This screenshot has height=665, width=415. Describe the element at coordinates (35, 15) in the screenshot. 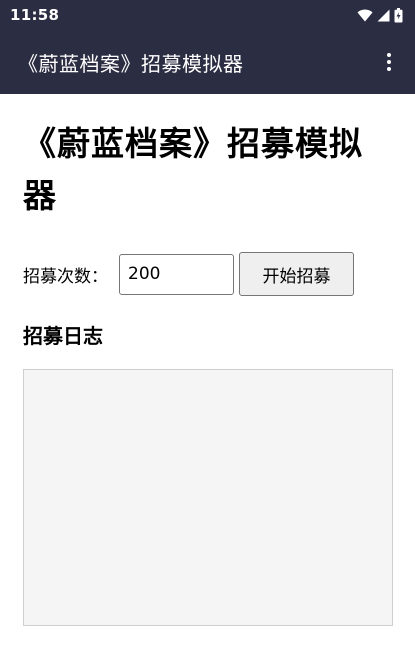

I see `status-time: 11:58` at that location.